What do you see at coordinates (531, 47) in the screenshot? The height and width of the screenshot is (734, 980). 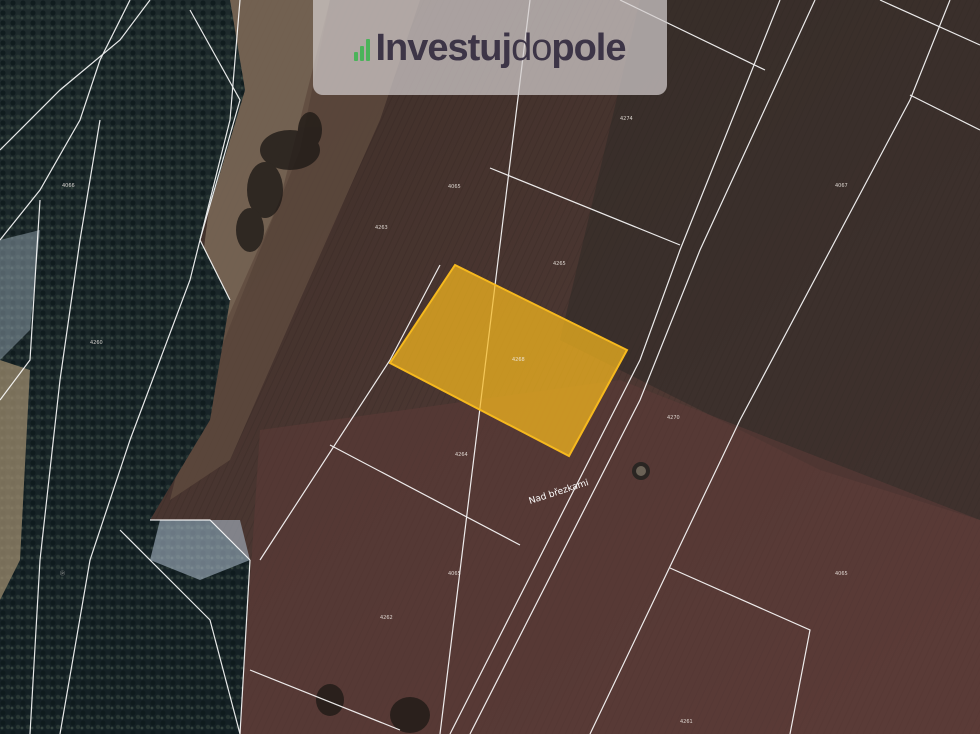 I see `brand-name-part2: do` at bounding box center [531, 47].